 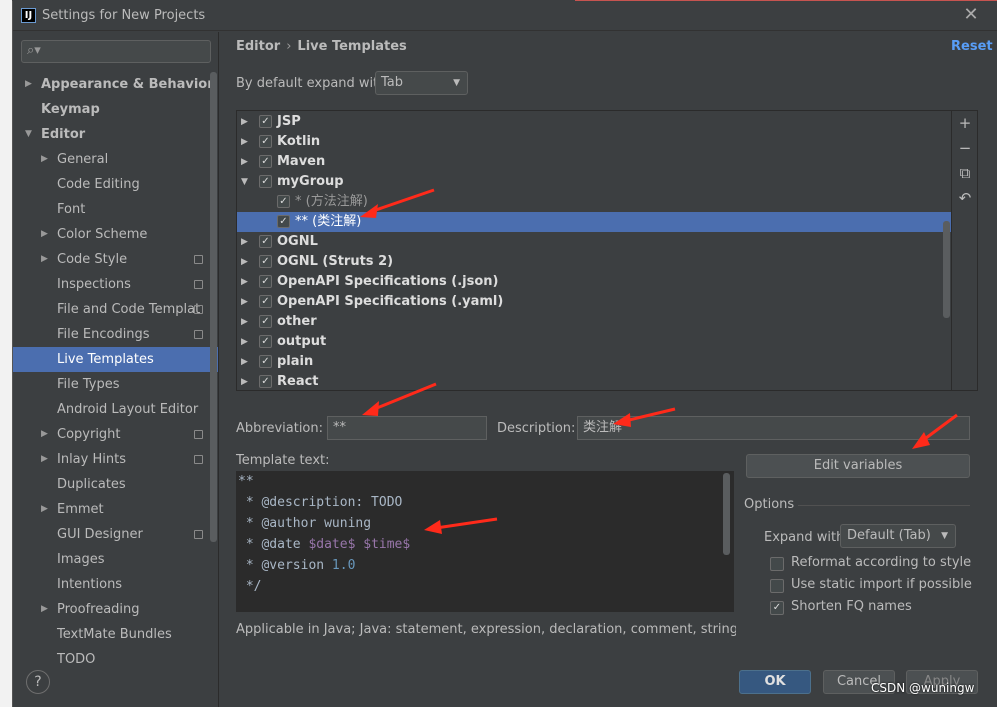 I want to click on sidebar-item: GUI Designer, so click(x=115, y=534).